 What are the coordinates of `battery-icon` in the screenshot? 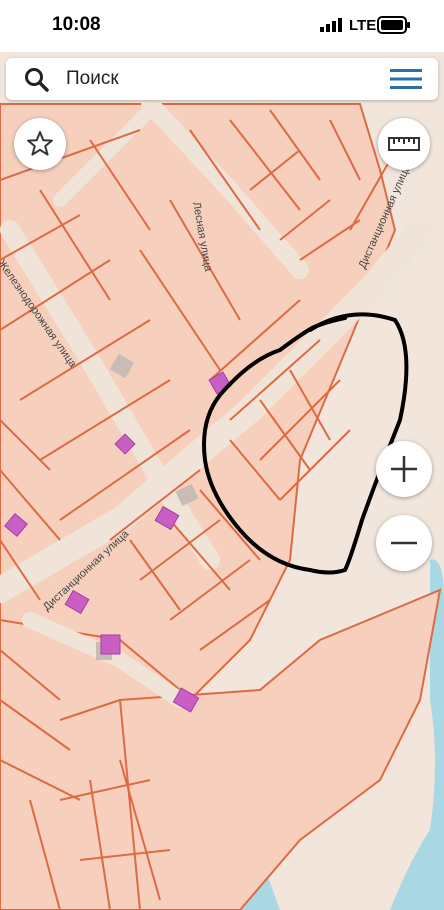 It's located at (393, 25).